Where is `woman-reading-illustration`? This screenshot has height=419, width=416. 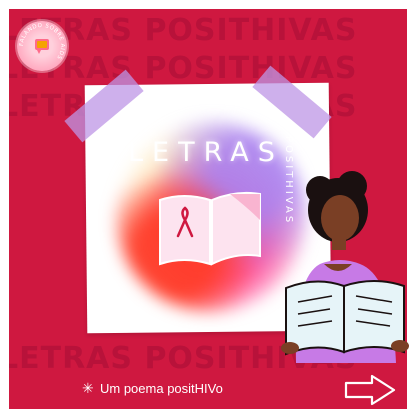
woman-reading-illustration is located at coordinates (345, 267).